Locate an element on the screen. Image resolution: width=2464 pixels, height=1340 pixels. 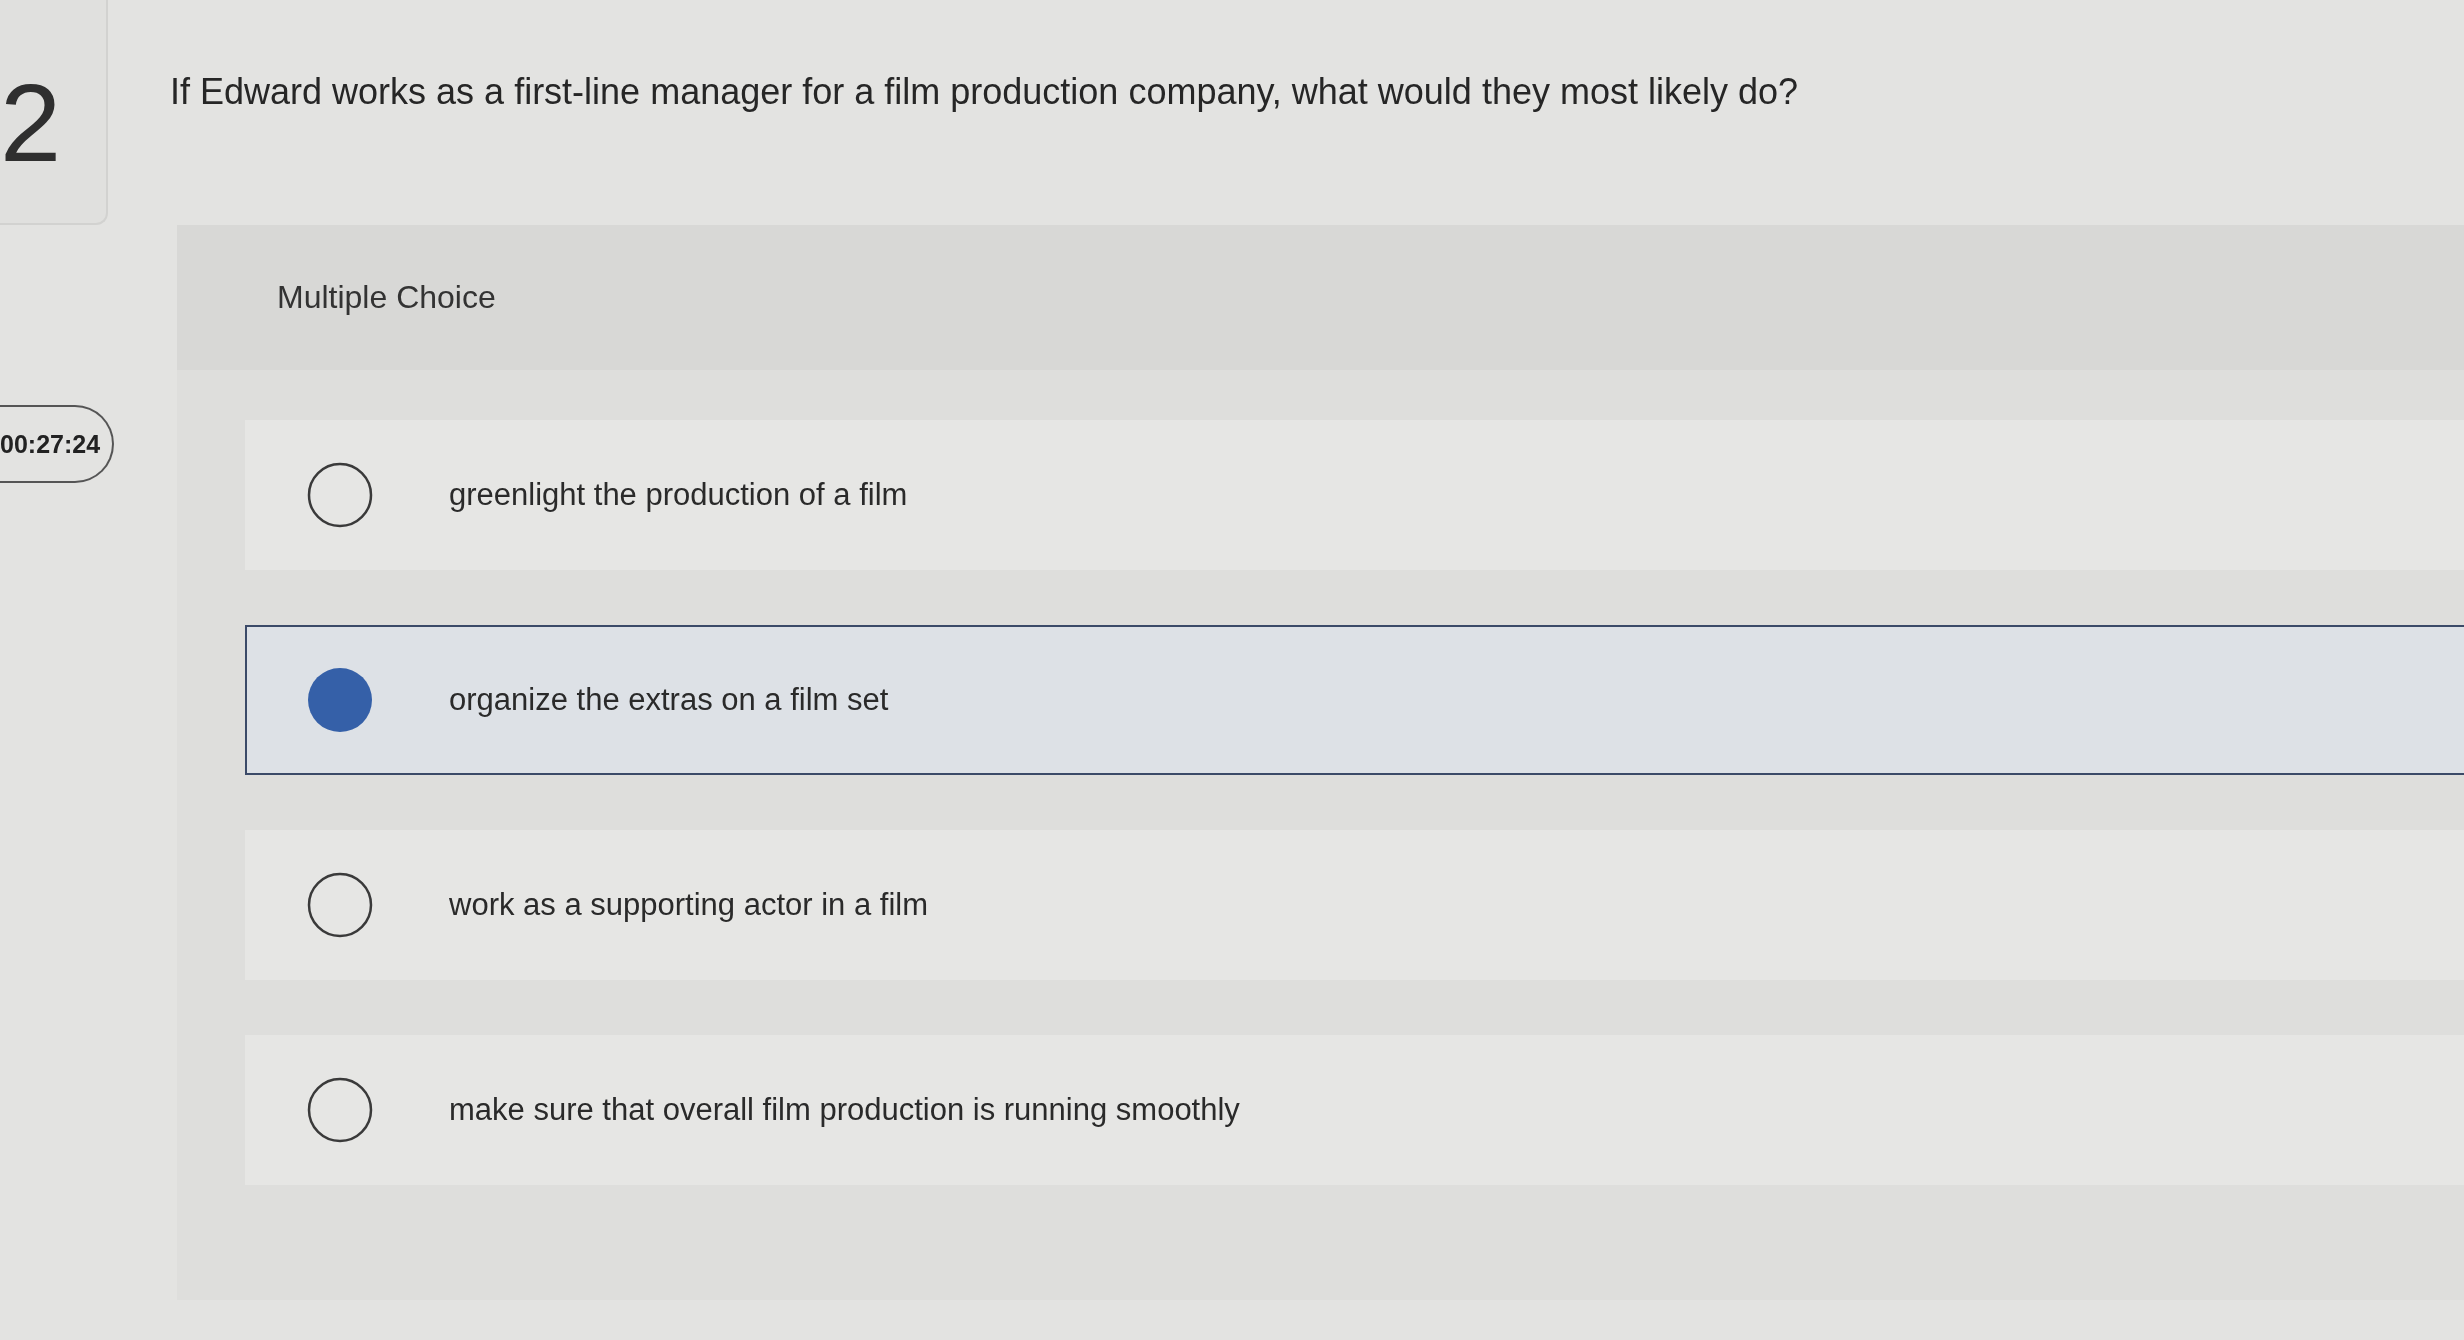
question-text: If Edward works as a first-line manager for a film production company, what would they most likely do? is located at coordinates (985, 92).